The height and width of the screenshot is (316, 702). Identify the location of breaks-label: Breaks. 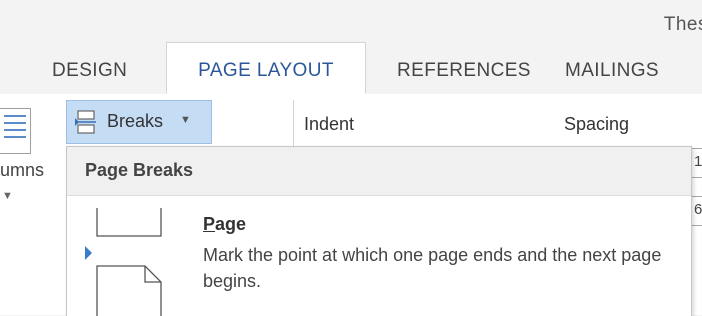
(135, 121).